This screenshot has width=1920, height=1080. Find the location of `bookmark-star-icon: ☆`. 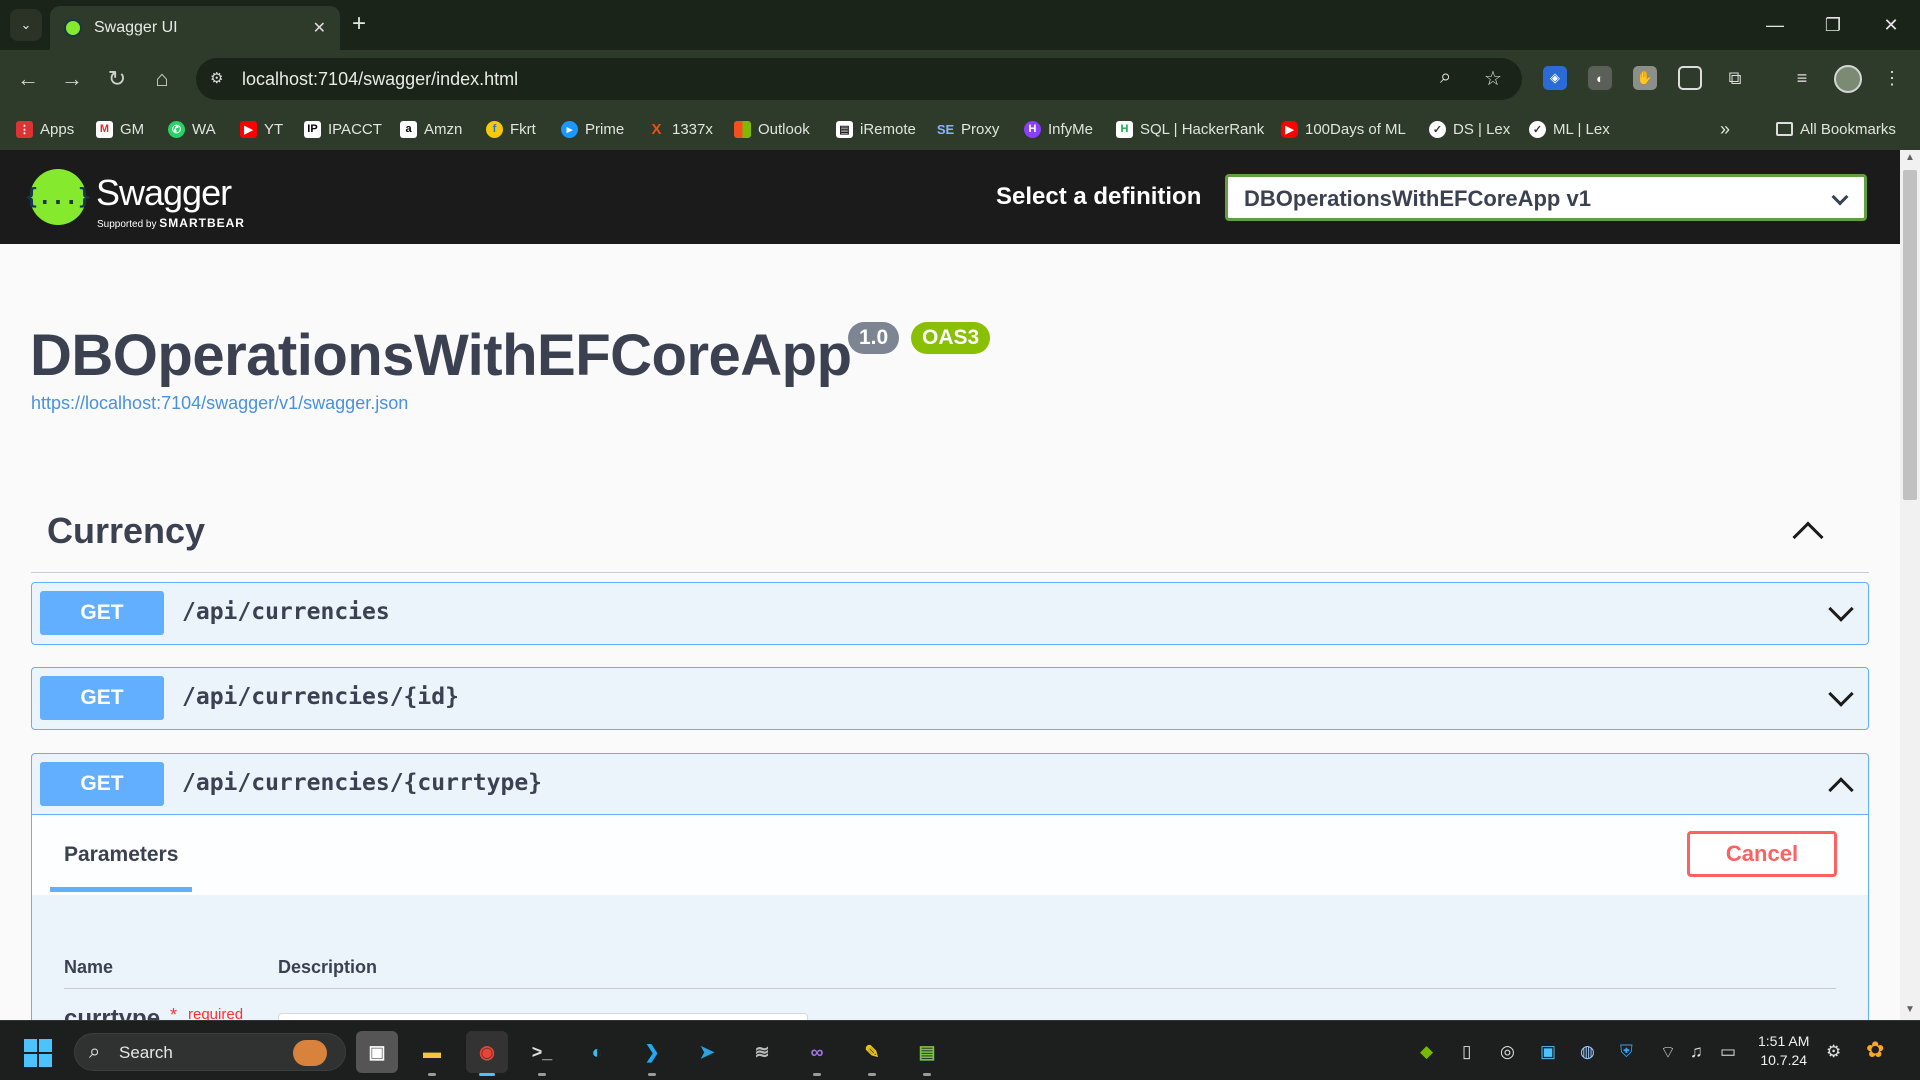

bookmark-star-icon: ☆ is located at coordinates (1493, 78).